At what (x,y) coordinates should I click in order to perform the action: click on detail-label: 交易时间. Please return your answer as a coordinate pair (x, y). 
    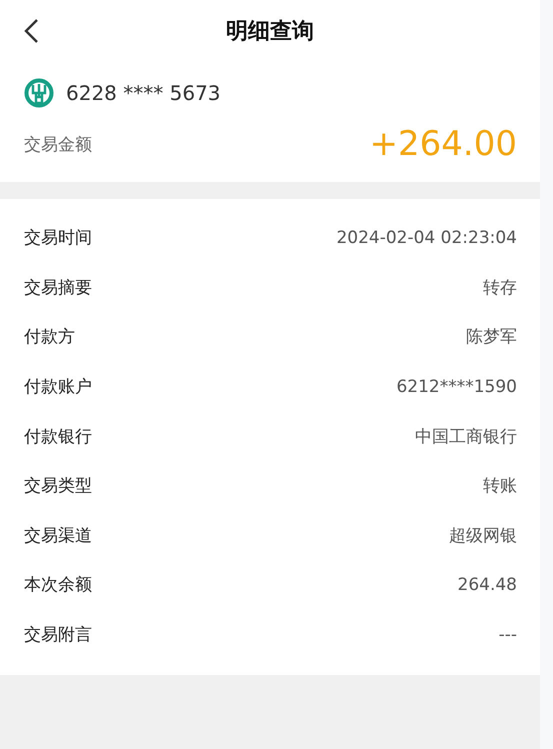
    Looking at the image, I should click on (58, 238).